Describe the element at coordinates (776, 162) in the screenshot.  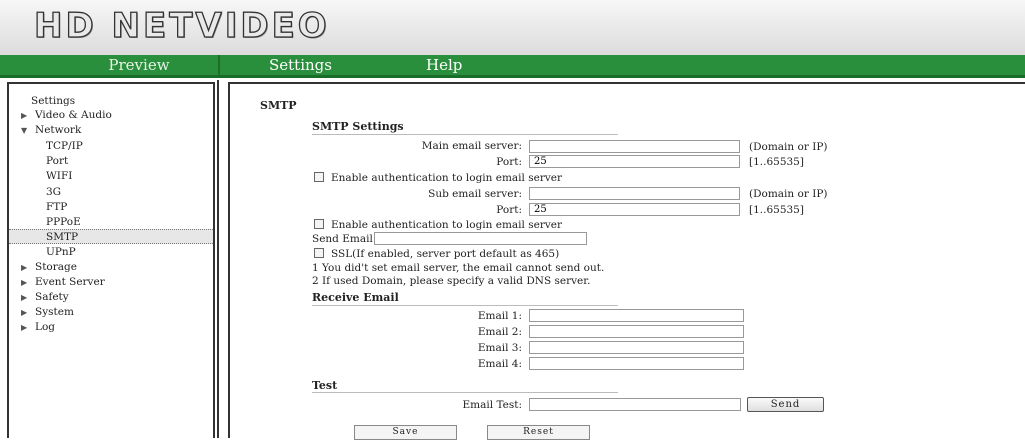
I see `port-hint: [1..65535]` at that location.